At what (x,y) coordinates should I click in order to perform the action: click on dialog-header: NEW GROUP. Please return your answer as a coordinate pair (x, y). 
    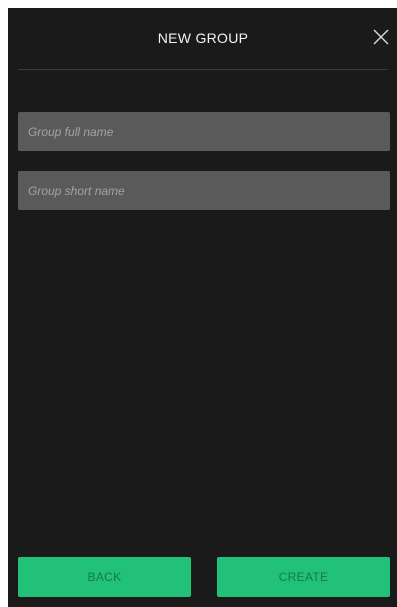
    Looking at the image, I should click on (202, 38).